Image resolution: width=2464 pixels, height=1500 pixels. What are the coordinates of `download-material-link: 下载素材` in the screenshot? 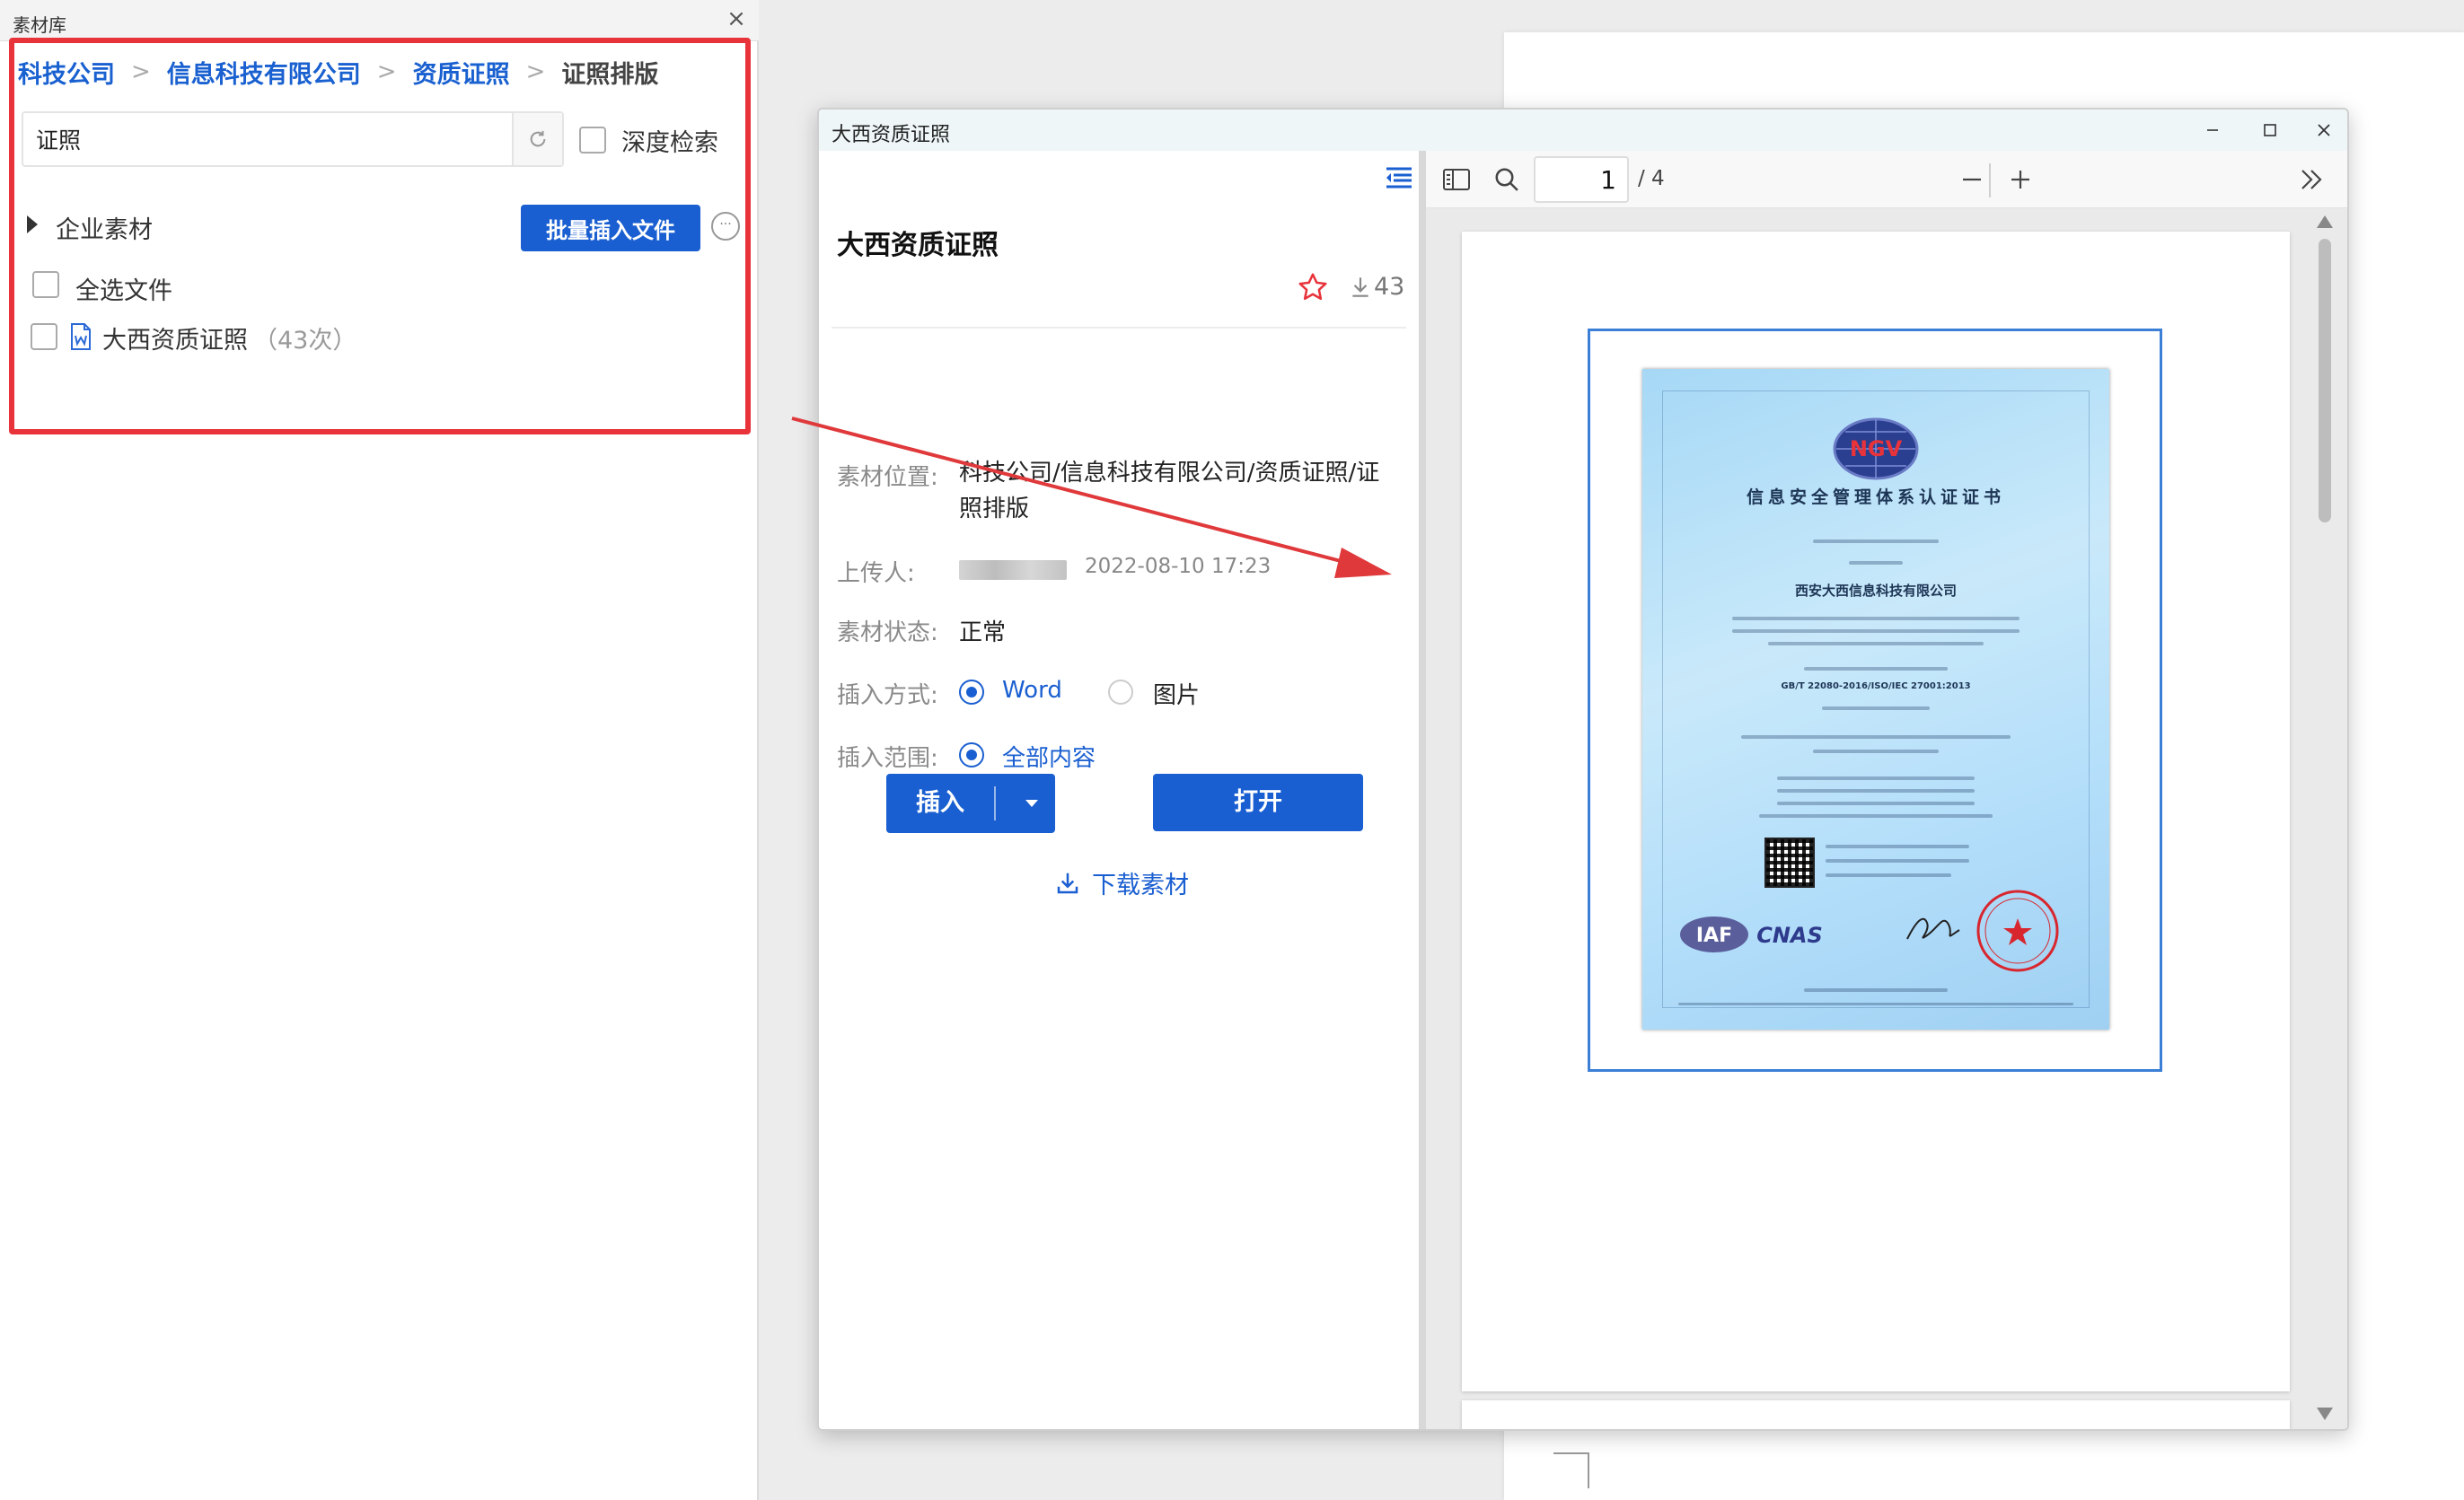 It's located at (1121, 883).